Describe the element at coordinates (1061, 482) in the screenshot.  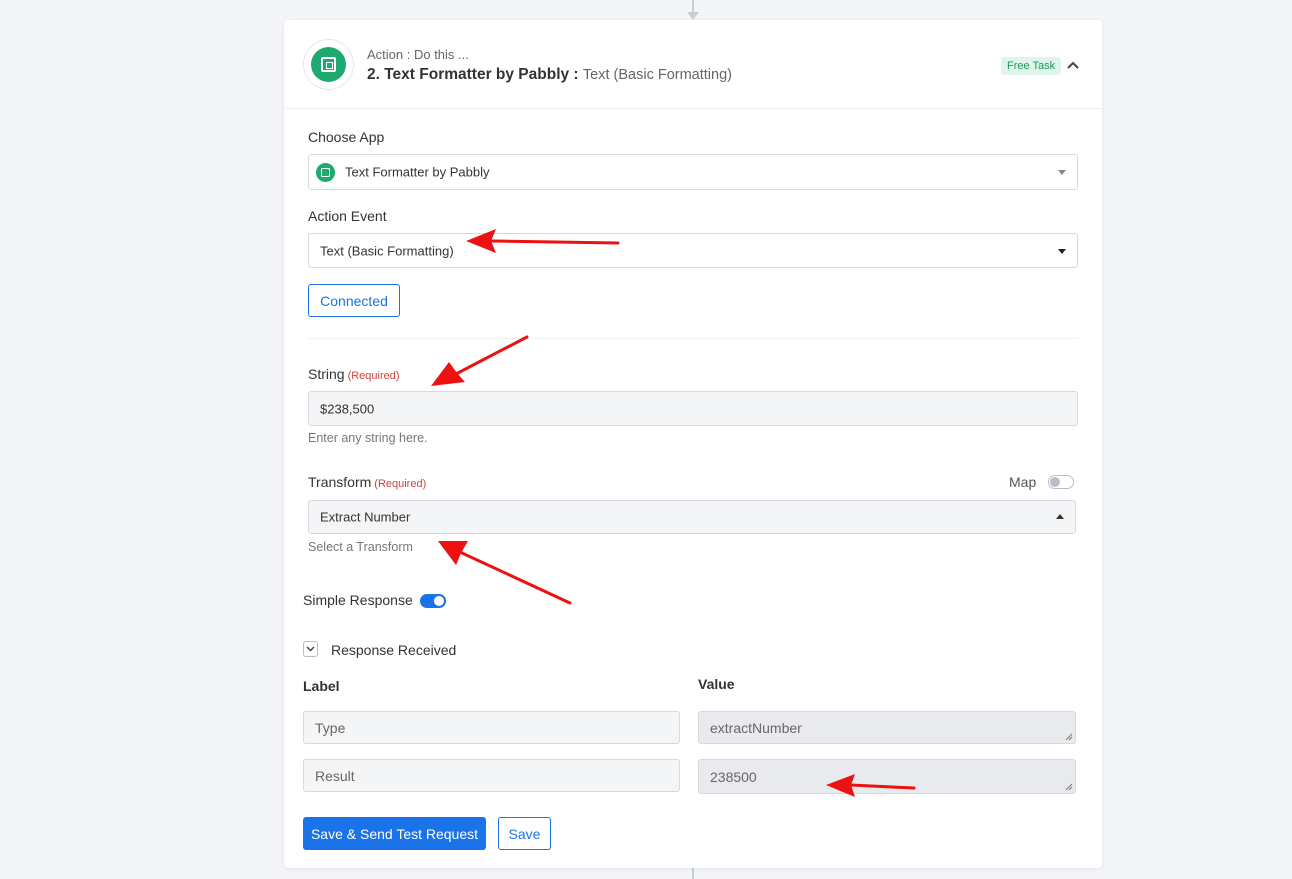
I see `map-toggle` at that location.